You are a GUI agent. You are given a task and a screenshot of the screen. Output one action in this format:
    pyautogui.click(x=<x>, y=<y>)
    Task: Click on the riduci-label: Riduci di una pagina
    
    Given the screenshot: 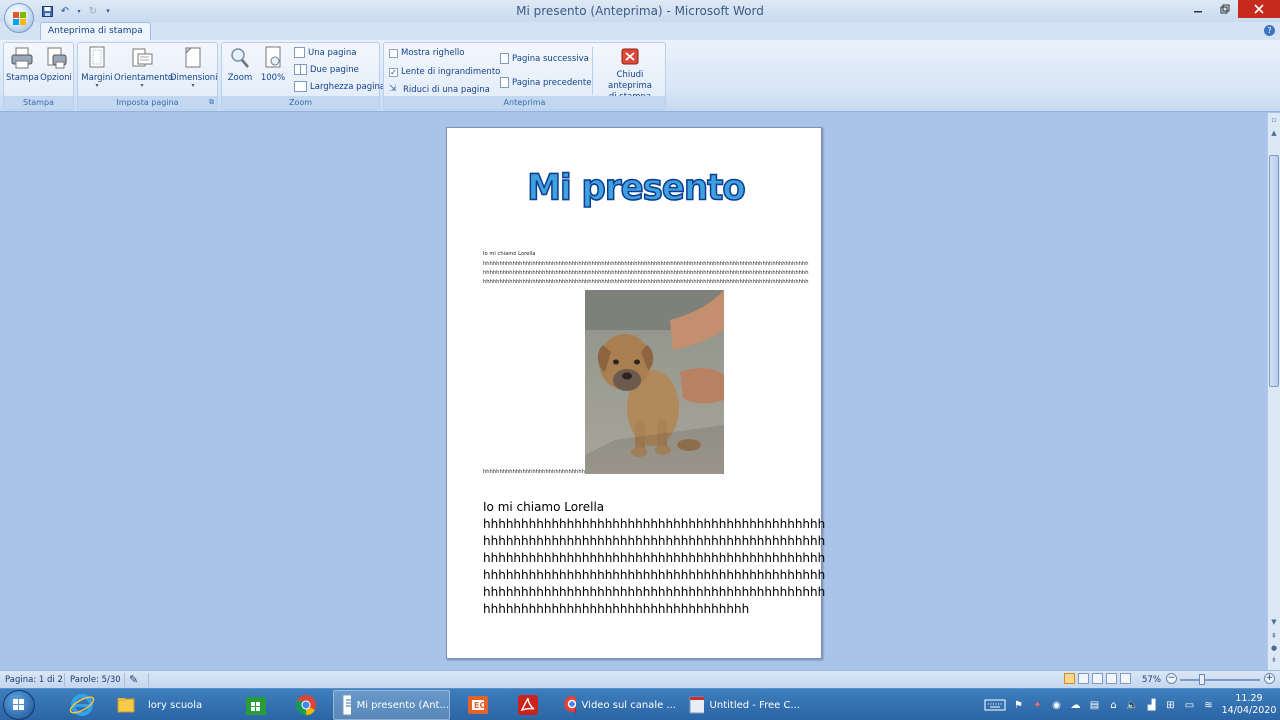 What is the action you would take?
    pyautogui.click(x=446, y=89)
    